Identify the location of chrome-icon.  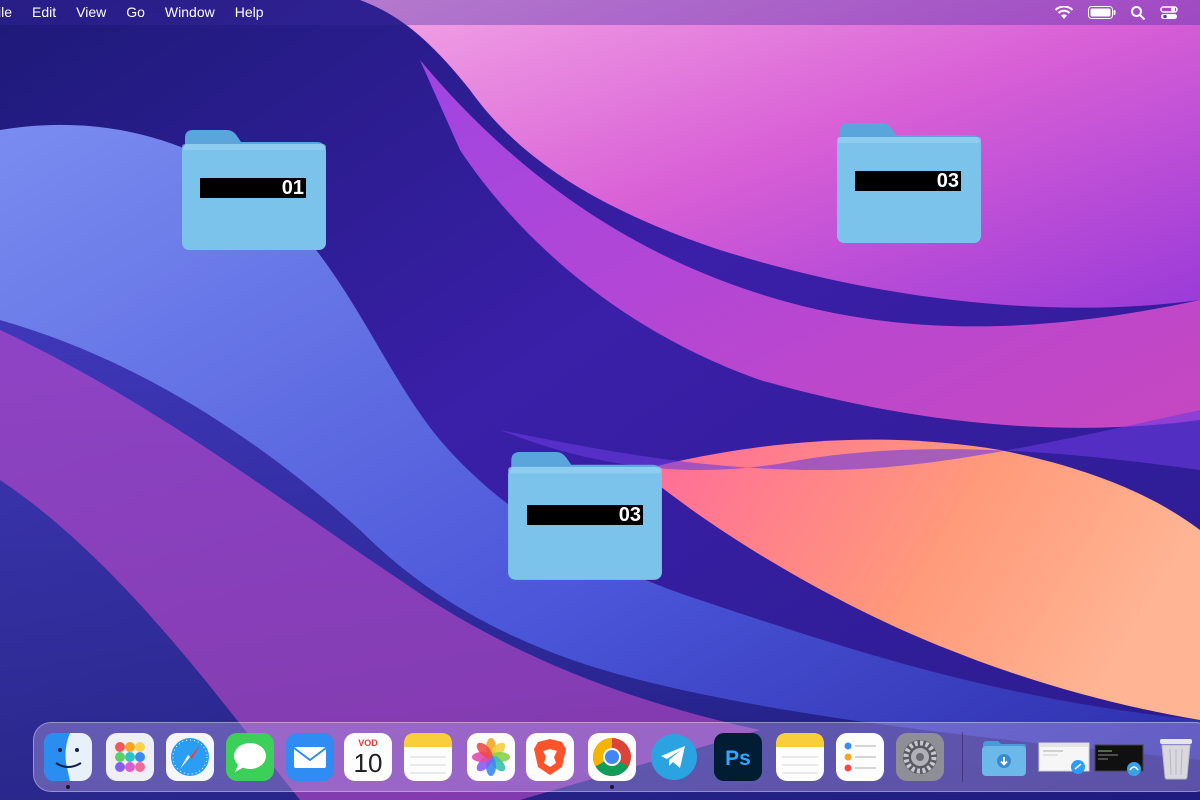
(612, 757).